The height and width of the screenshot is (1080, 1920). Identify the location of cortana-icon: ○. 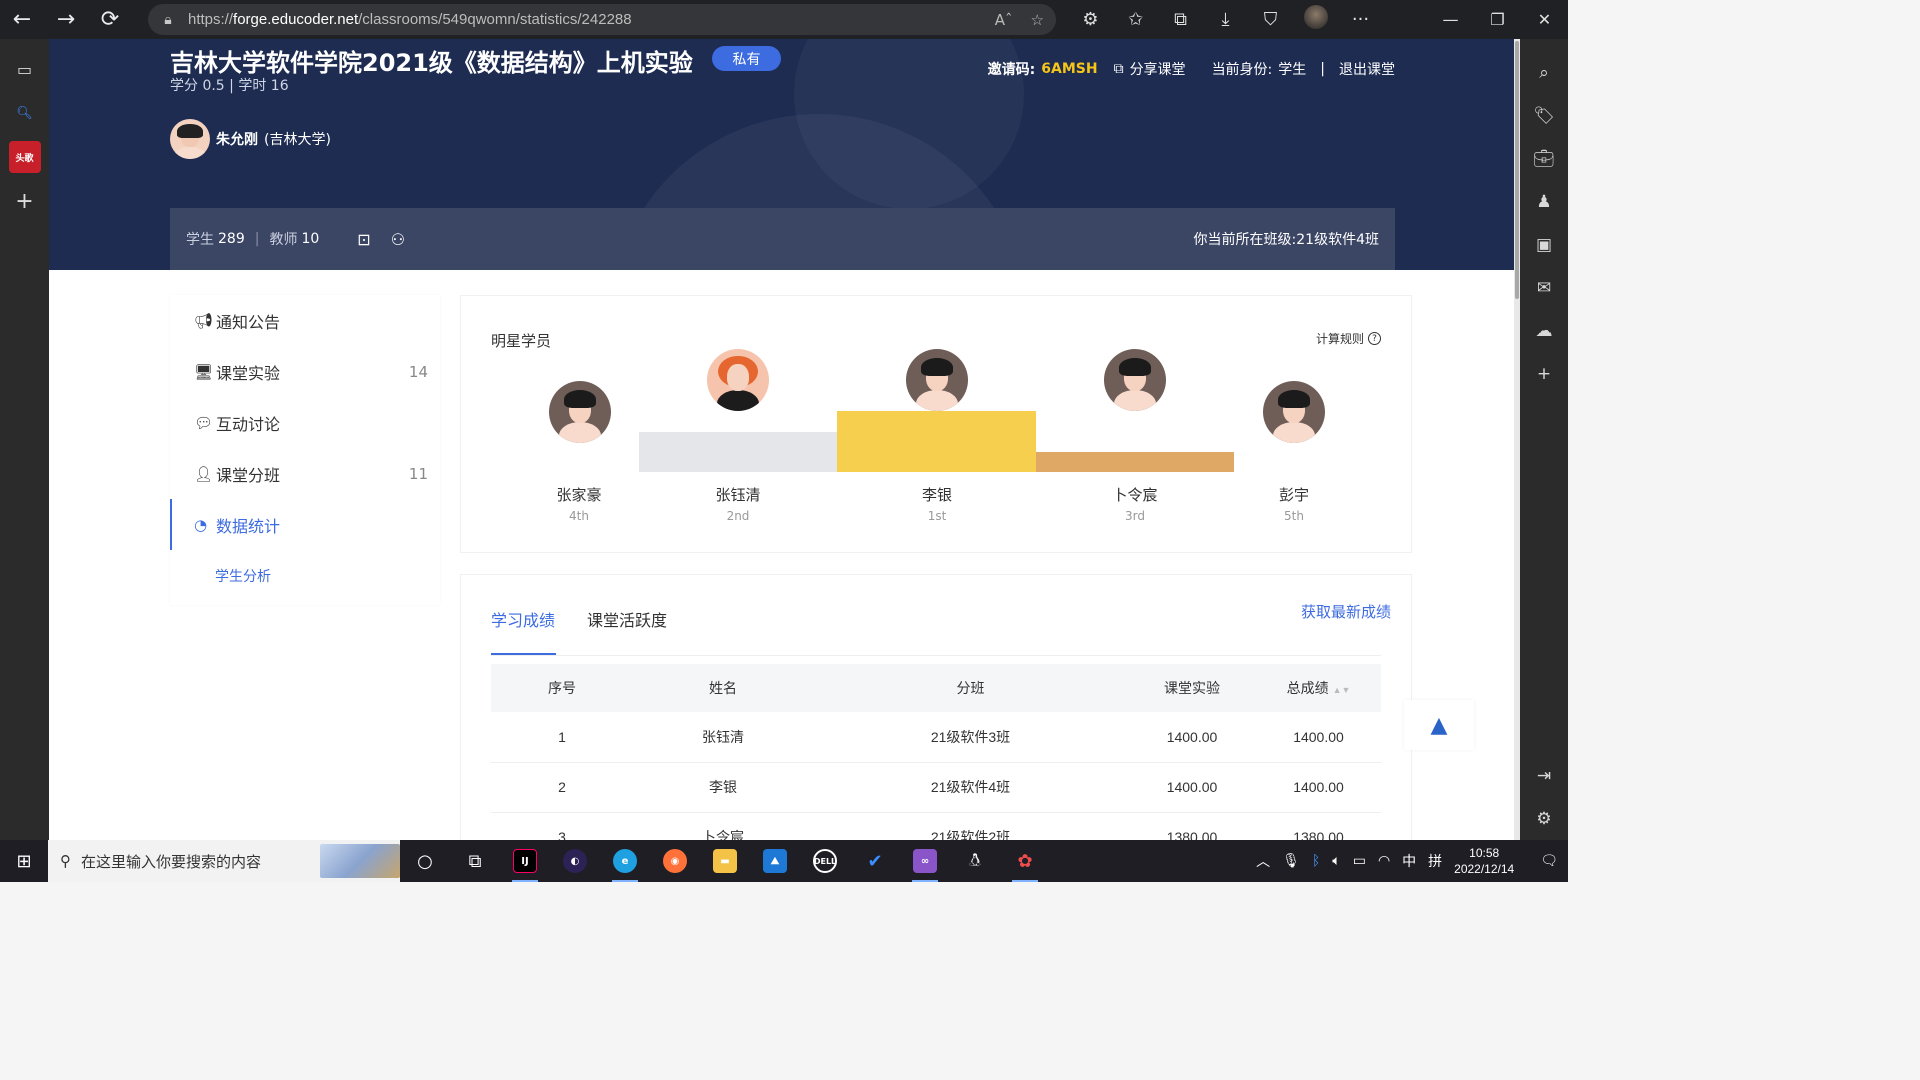
(425, 861).